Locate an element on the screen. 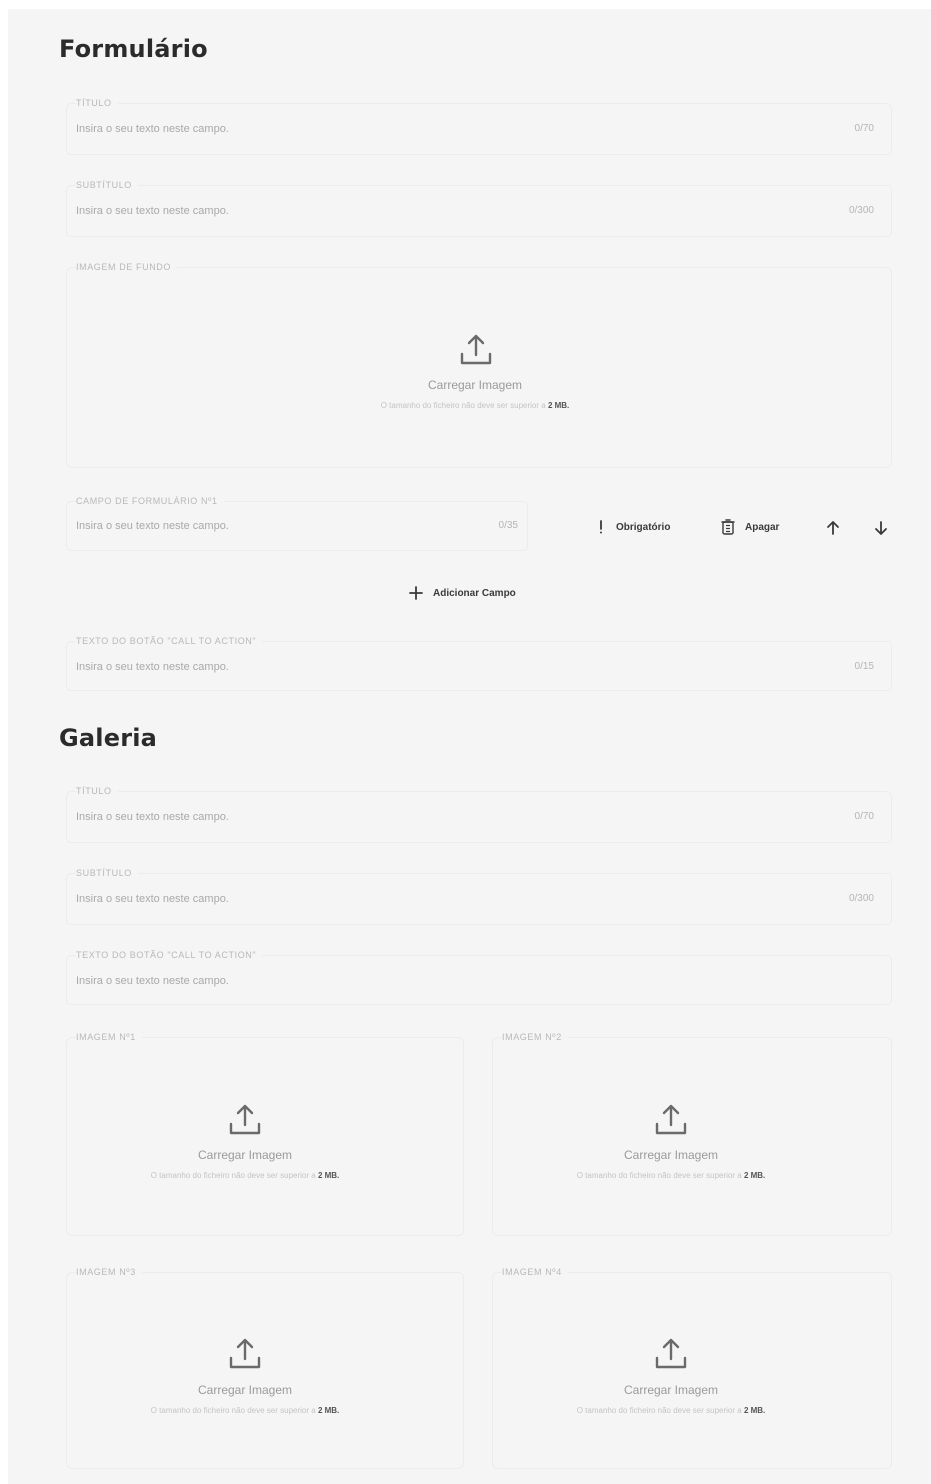  background-upload-label: Carregar Imagem is located at coordinates (475, 385).